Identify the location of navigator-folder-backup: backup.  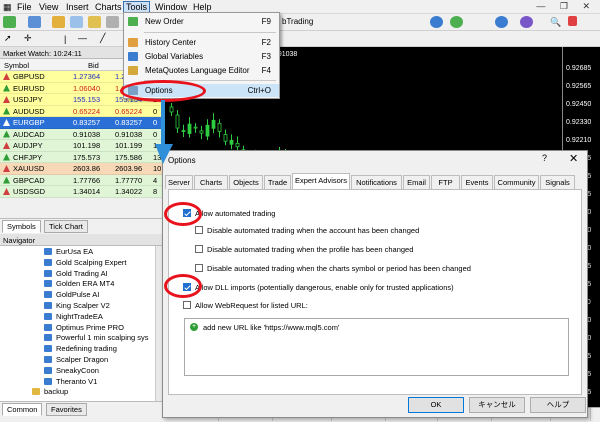
(77, 391).